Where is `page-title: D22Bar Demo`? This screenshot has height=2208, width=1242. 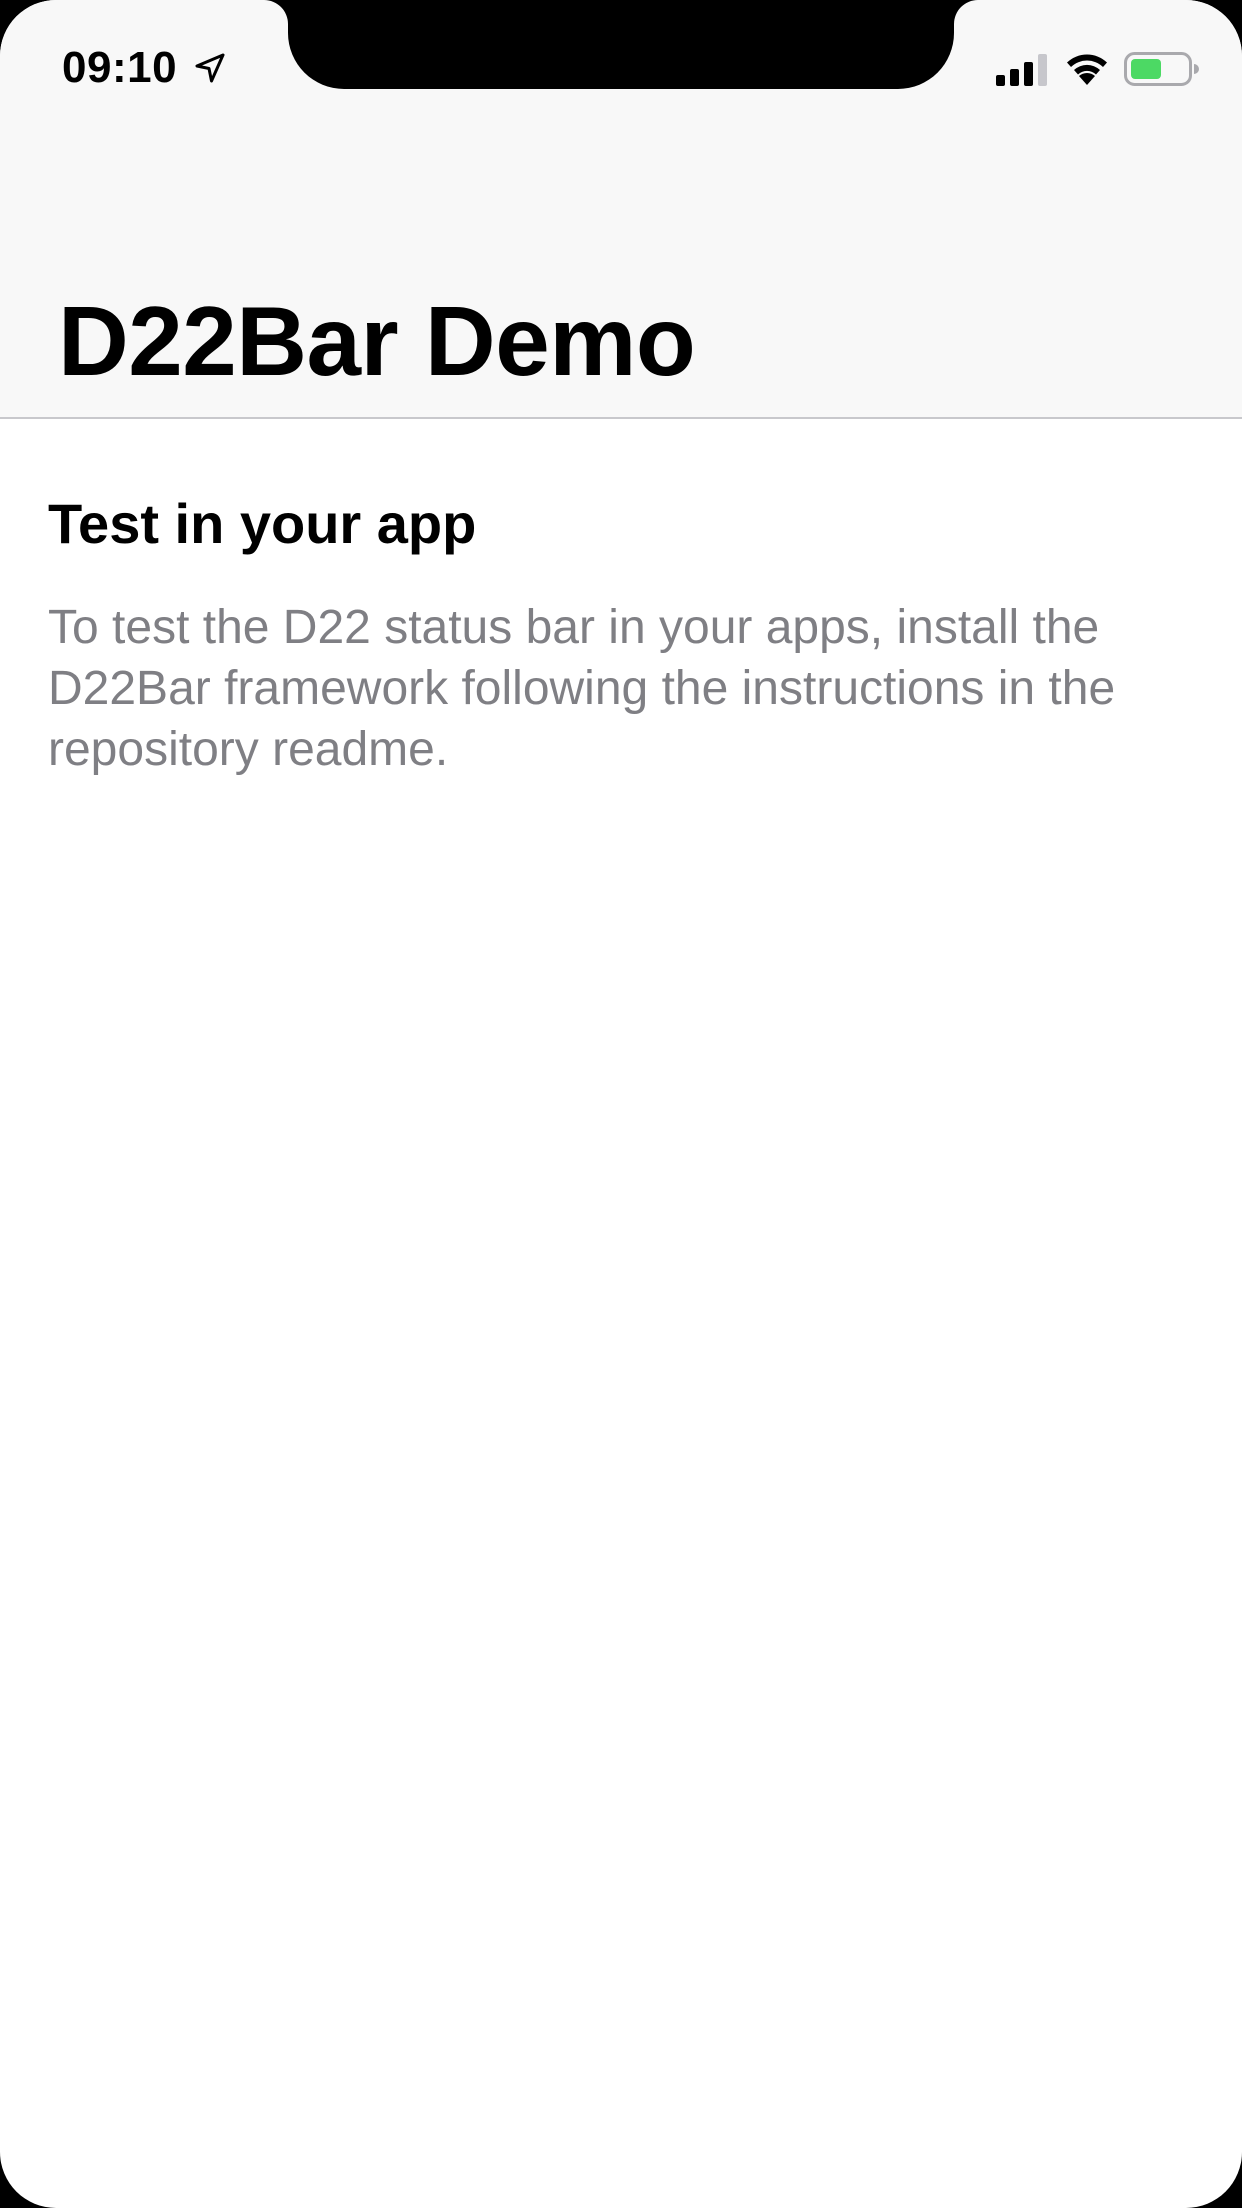
page-title: D22Bar Demo is located at coordinates (377, 341).